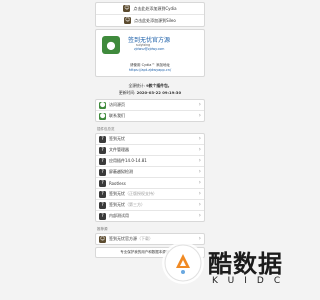 Image resolution: width=320 pixels, height=300 pixels. What do you see at coordinates (245, 263) in the screenshot?
I see `watermark-text: 酷数据` at bounding box center [245, 263].